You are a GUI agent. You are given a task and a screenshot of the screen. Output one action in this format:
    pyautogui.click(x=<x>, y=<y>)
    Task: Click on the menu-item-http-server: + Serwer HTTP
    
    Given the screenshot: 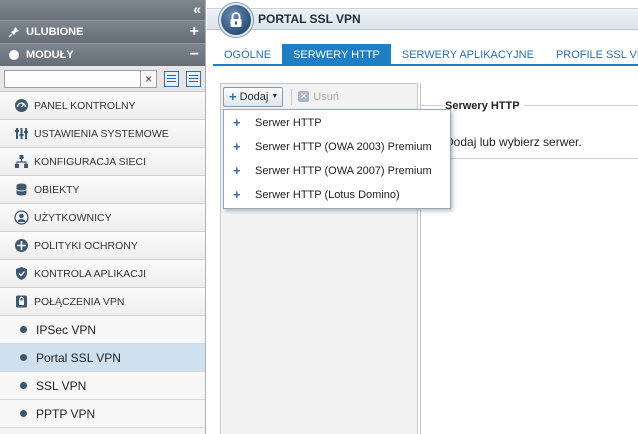 What is the action you would take?
    pyautogui.click(x=337, y=123)
    